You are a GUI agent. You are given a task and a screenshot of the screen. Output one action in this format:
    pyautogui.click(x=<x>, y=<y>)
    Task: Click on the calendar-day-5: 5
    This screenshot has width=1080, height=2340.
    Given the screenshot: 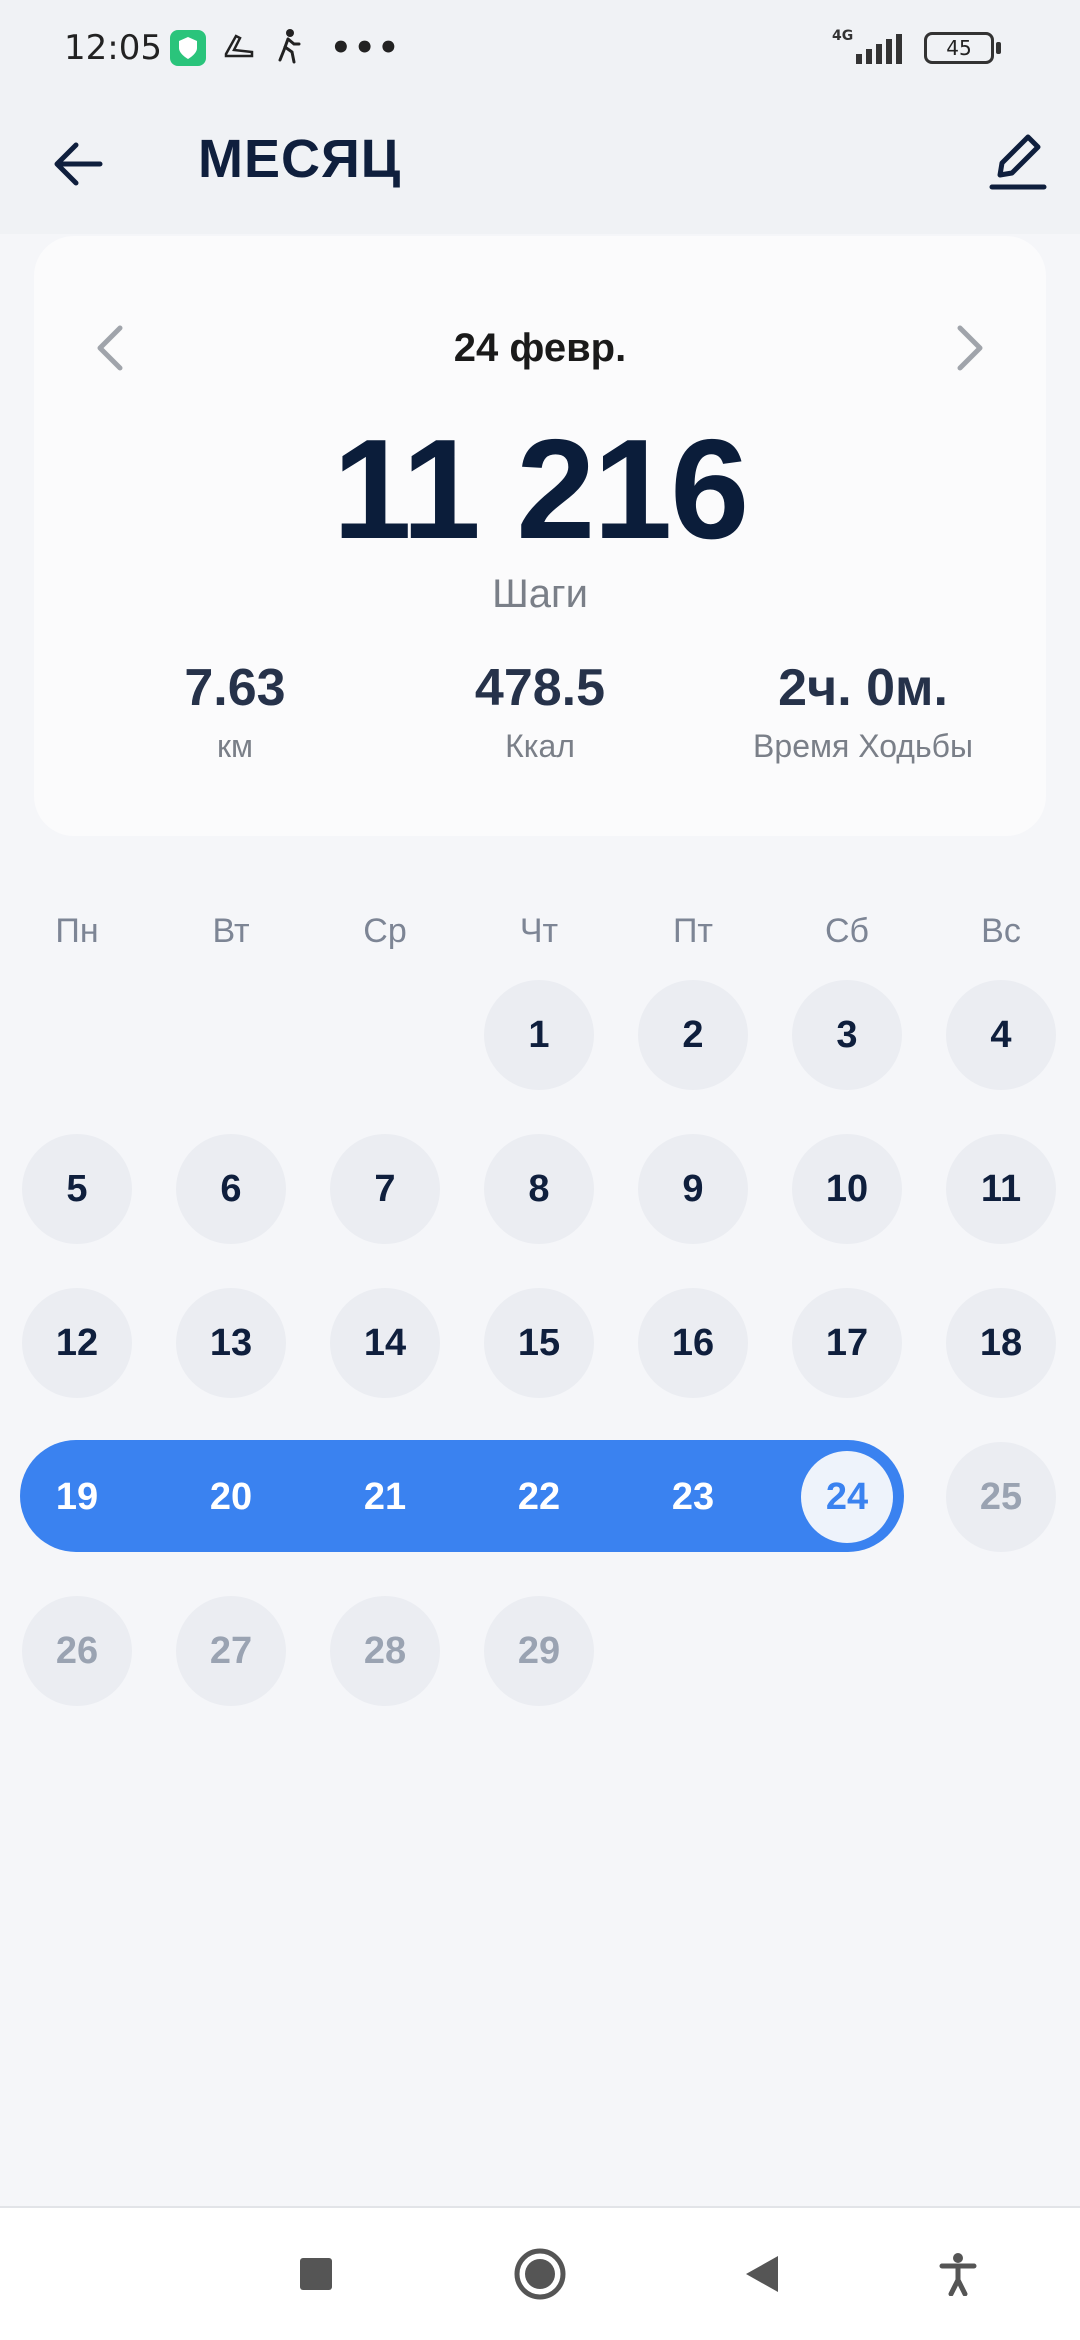 What is the action you would take?
    pyautogui.click(x=77, y=1189)
    